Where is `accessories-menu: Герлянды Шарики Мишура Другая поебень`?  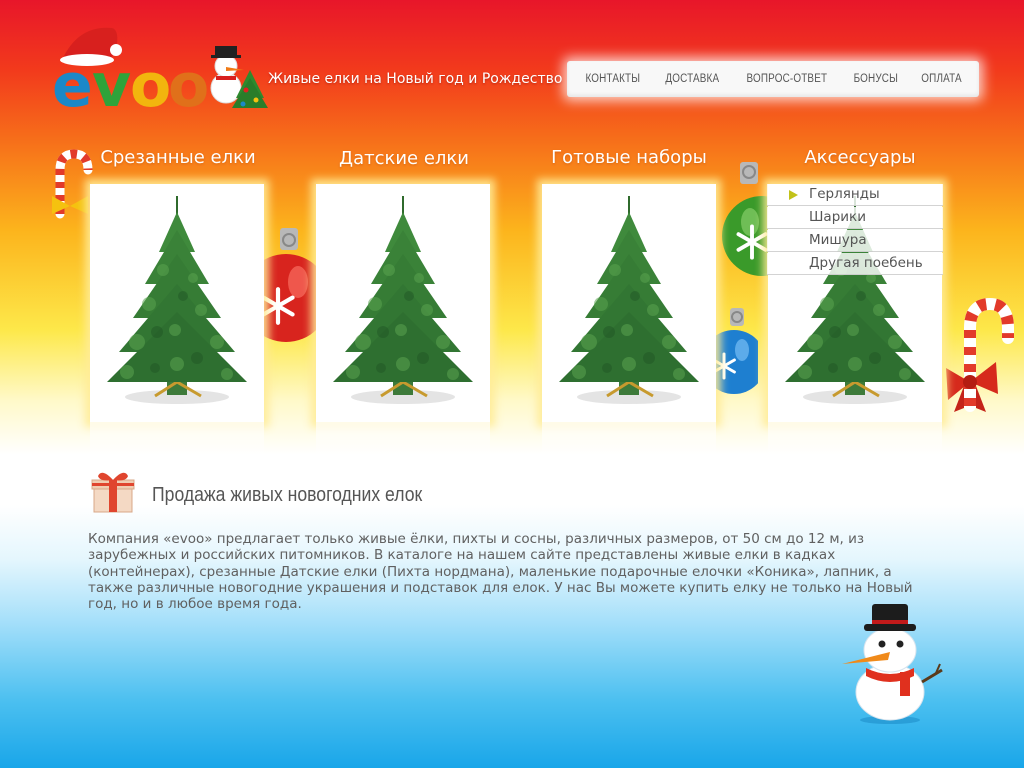
accessories-menu: Герлянды Шарики Мишура Другая поебень is located at coordinates (855, 230).